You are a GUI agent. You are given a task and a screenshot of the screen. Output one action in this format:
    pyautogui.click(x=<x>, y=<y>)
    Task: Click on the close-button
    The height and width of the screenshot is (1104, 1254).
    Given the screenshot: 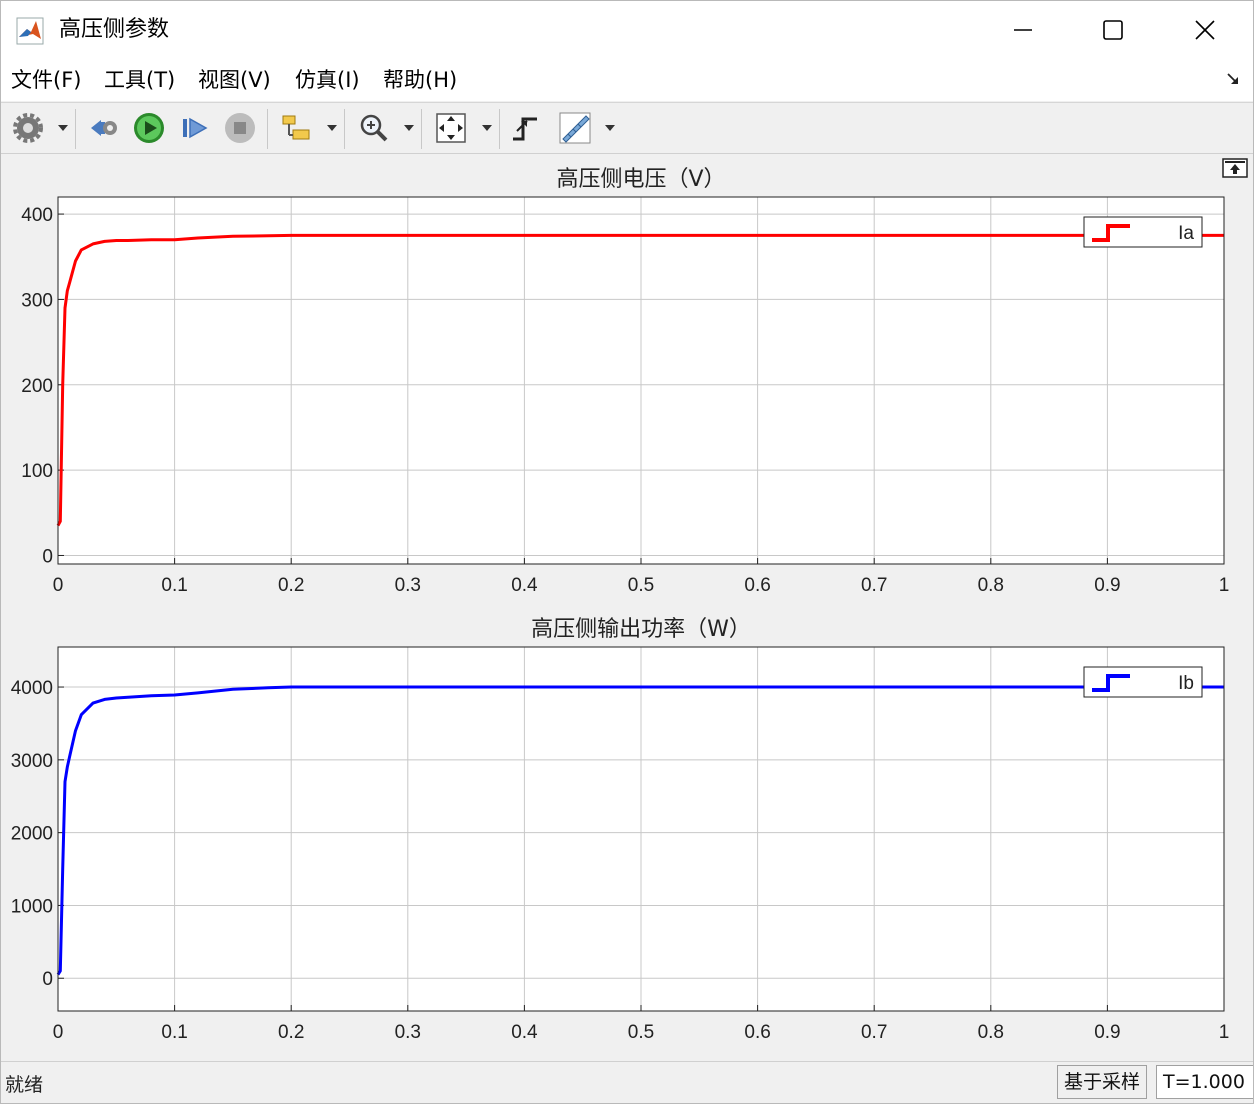 What is the action you would take?
    pyautogui.click(x=1205, y=30)
    